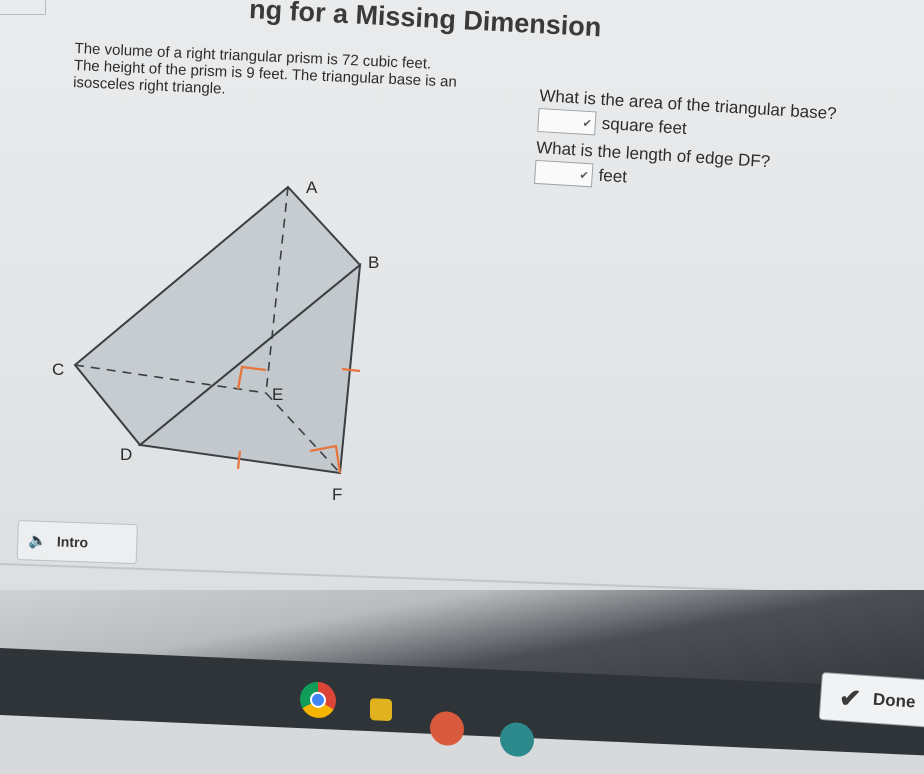 The width and height of the screenshot is (924, 774). What do you see at coordinates (381, 710) in the screenshot?
I see `app-icon` at bounding box center [381, 710].